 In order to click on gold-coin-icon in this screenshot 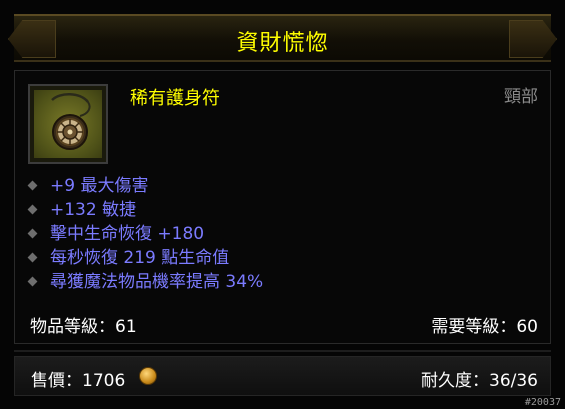, I will do `click(148, 376)`.